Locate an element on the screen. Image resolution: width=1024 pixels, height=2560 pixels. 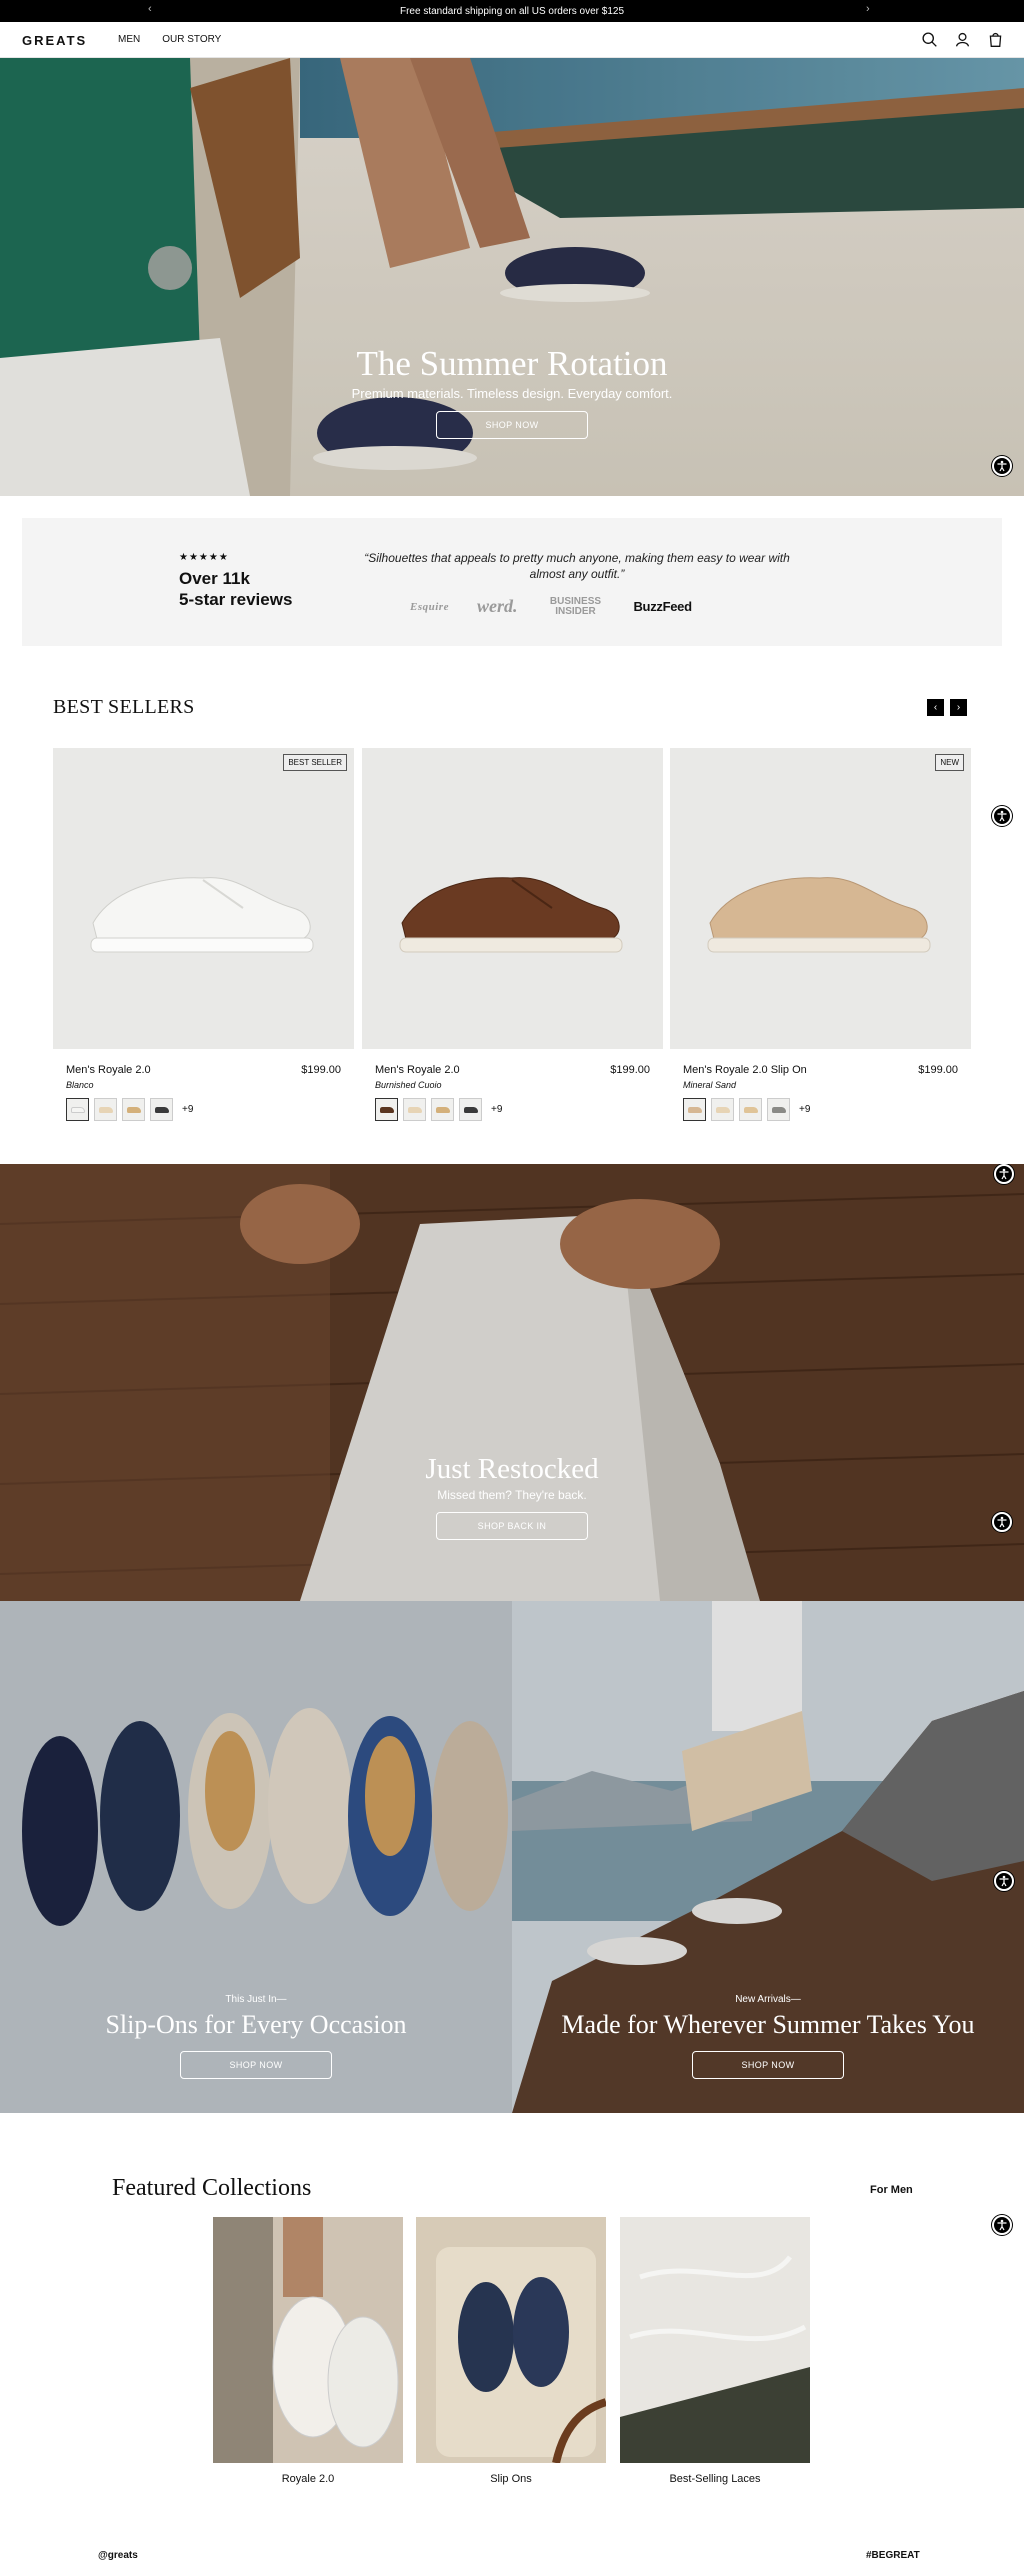
restocked-subtitle: Missed them? They're back. is located at coordinates (512, 1495).